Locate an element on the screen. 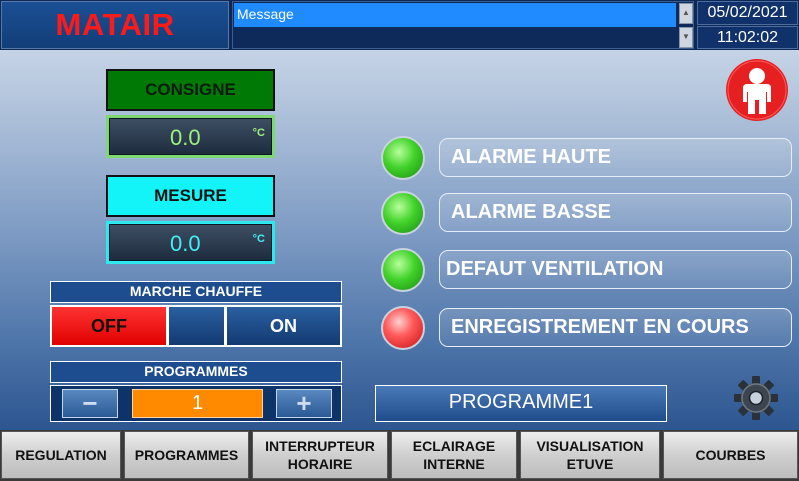 The image size is (799, 481). consigne-input: 0.0 °C is located at coordinates (190, 136).